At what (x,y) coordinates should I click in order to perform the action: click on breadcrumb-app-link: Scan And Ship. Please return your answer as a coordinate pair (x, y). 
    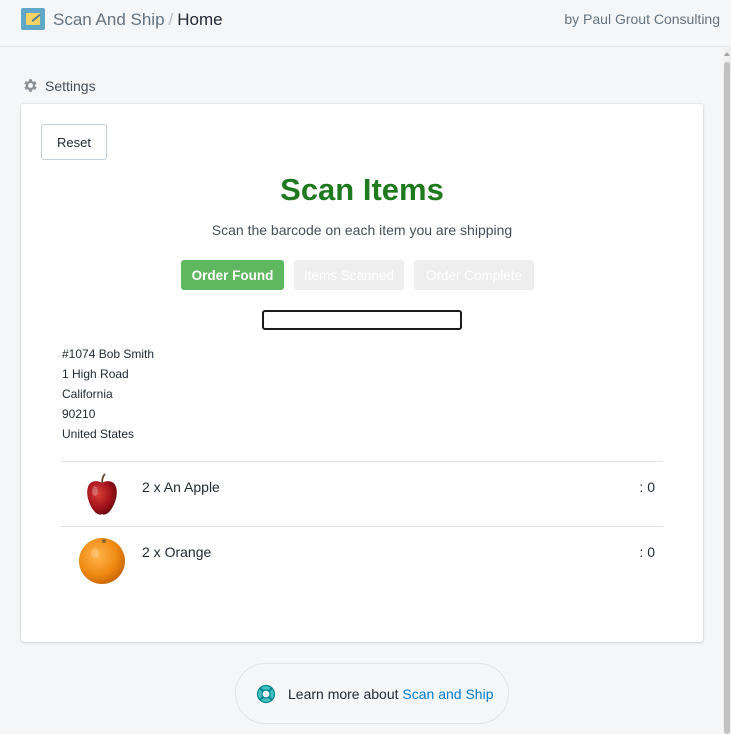
    Looking at the image, I should click on (109, 19).